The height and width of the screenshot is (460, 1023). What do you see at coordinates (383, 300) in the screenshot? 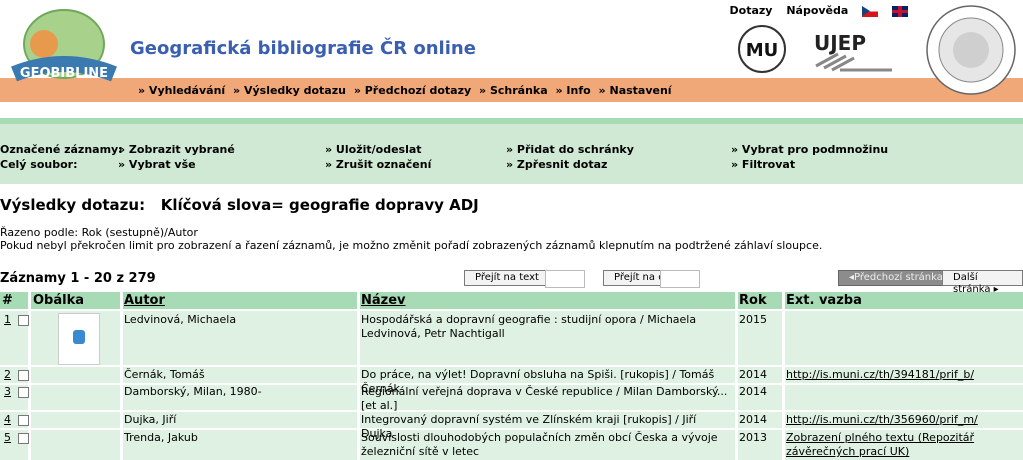
I see `col-title: Název` at bounding box center [383, 300].